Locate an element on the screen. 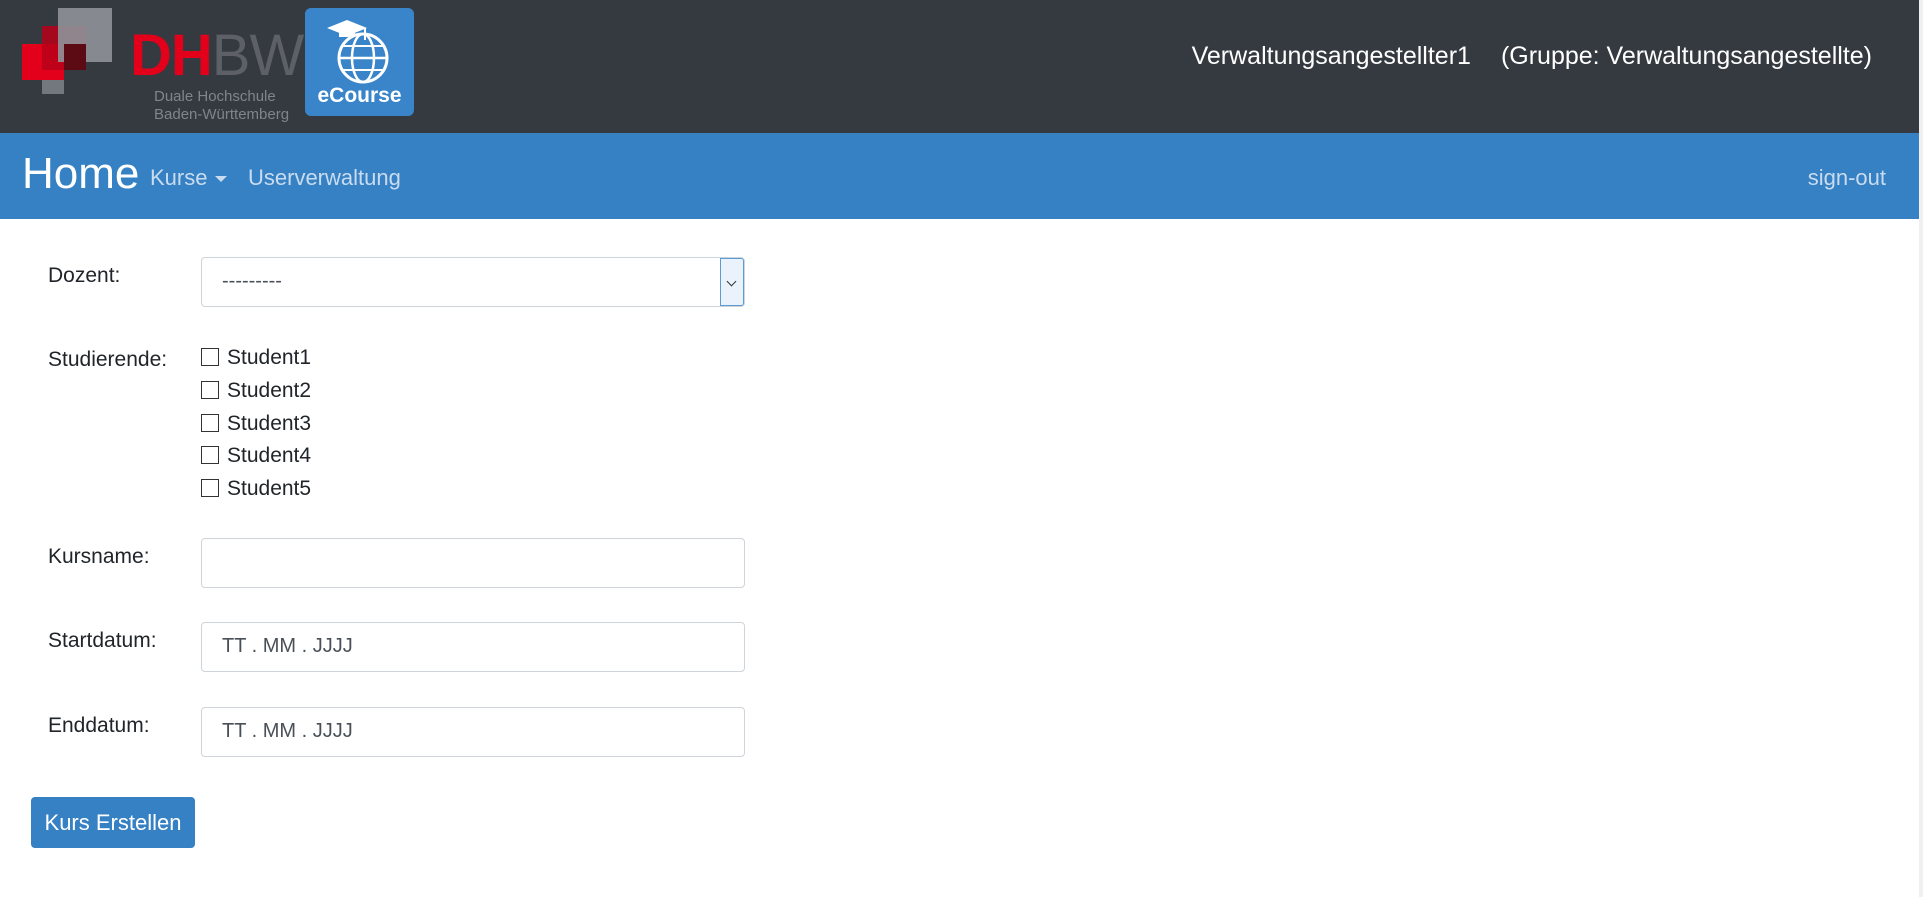  student4-checkbox is located at coordinates (210, 455).